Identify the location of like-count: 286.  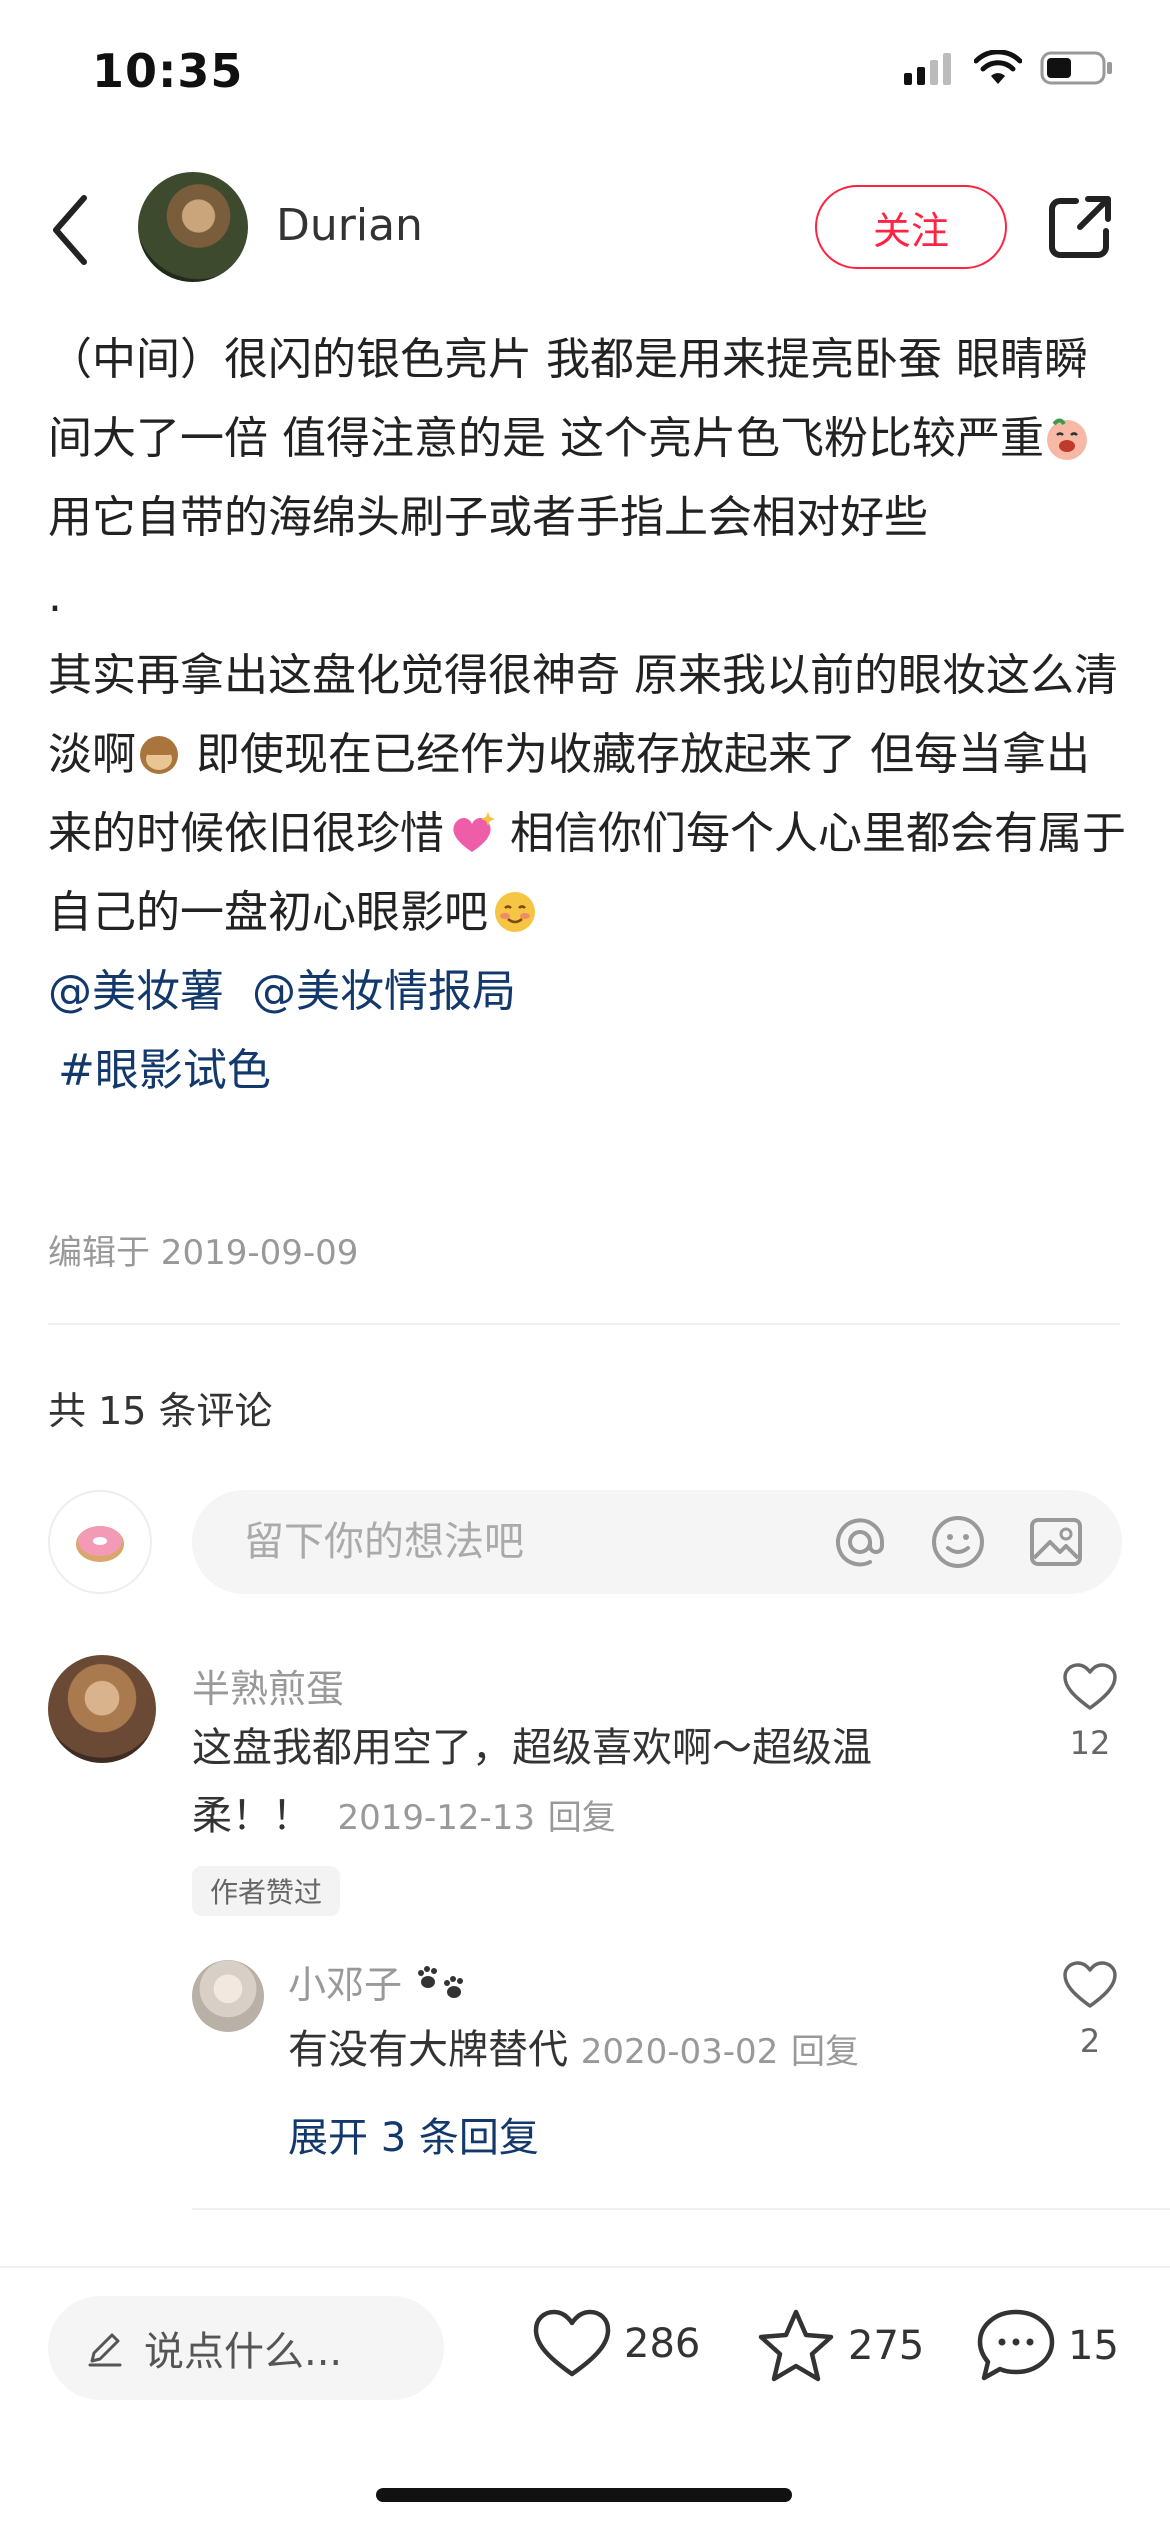
(662, 2344).